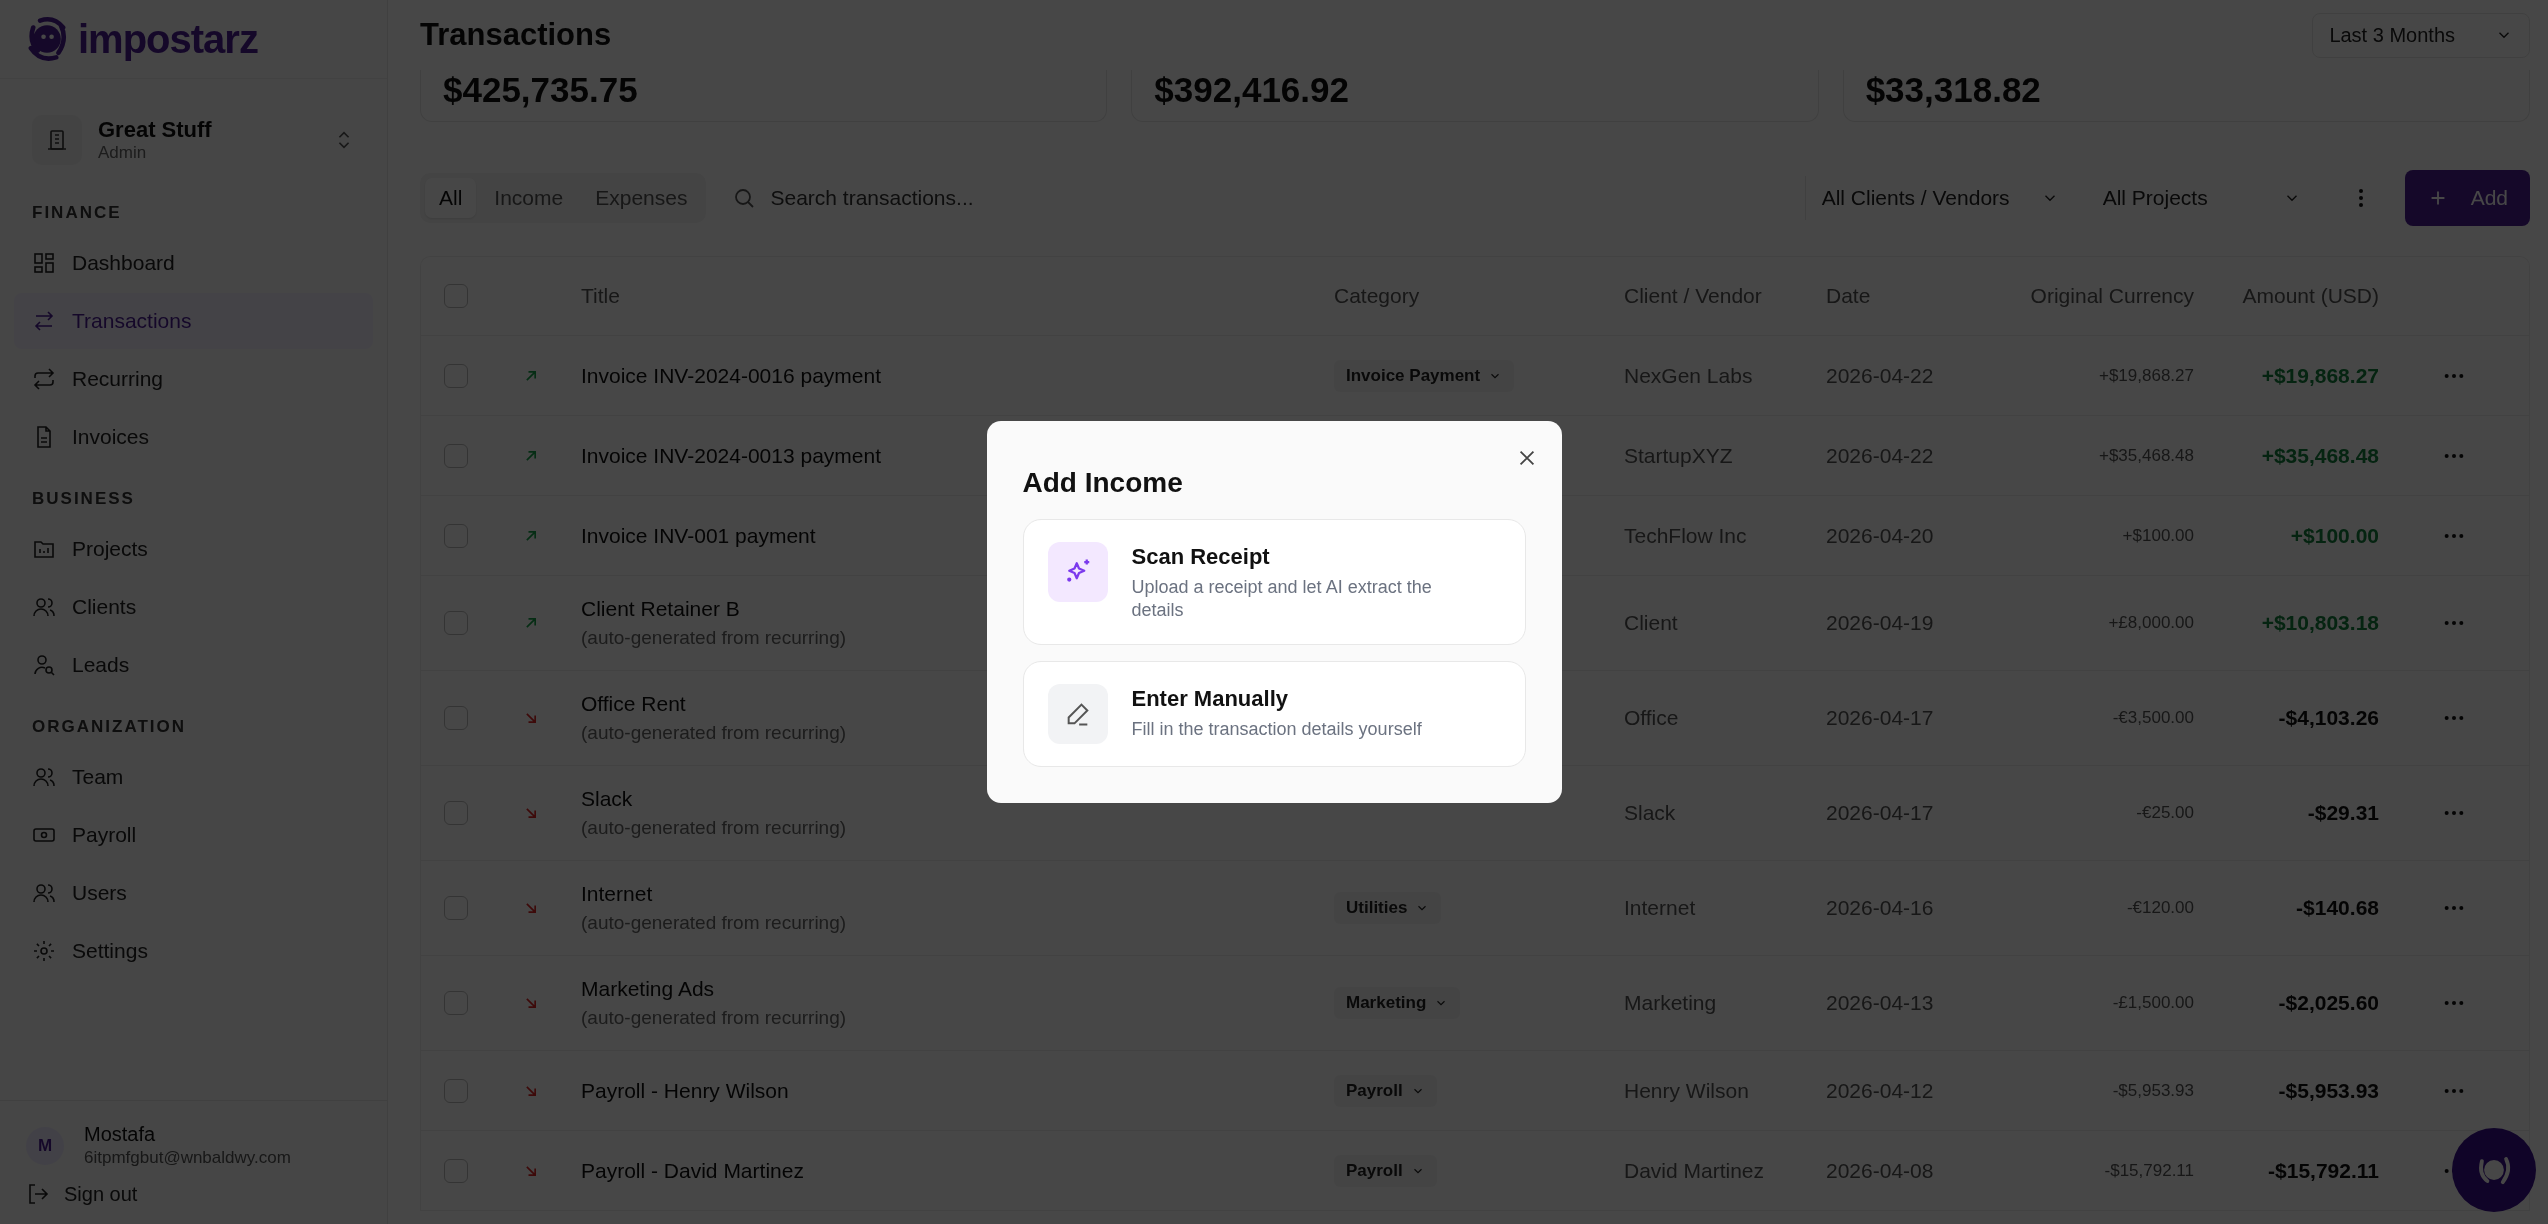 The image size is (2548, 1224). Describe the element at coordinates (1210, 699) in the screenshot. I see `option-title: Enter Manually` at that location.